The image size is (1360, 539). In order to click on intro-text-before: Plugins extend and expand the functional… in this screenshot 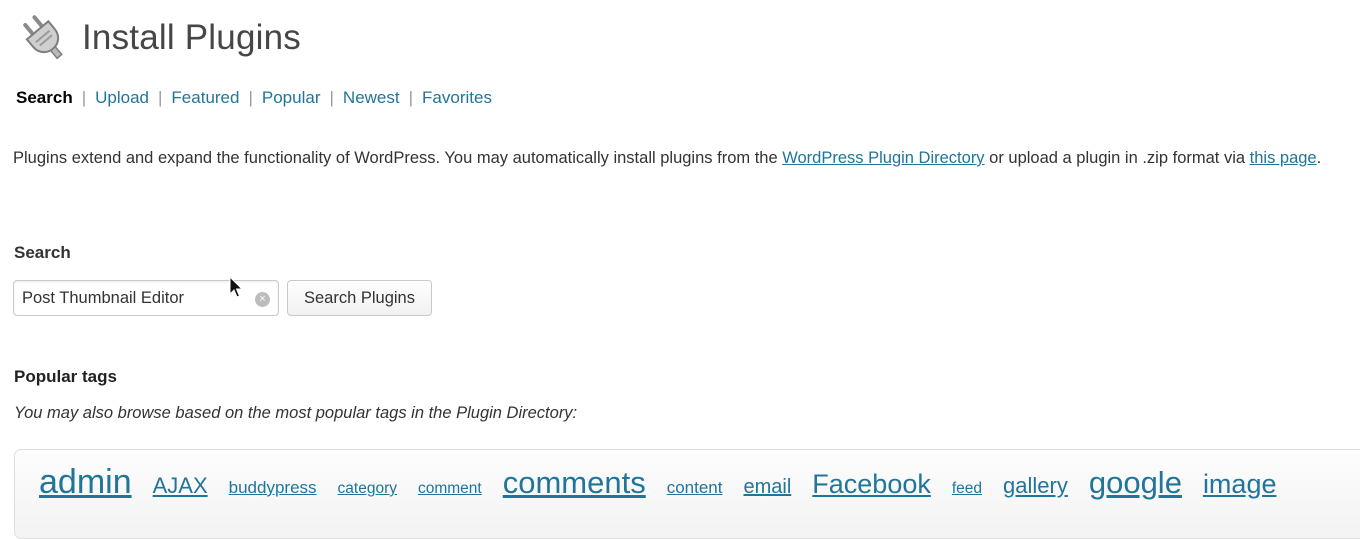, I will do `click(398, 158)`.